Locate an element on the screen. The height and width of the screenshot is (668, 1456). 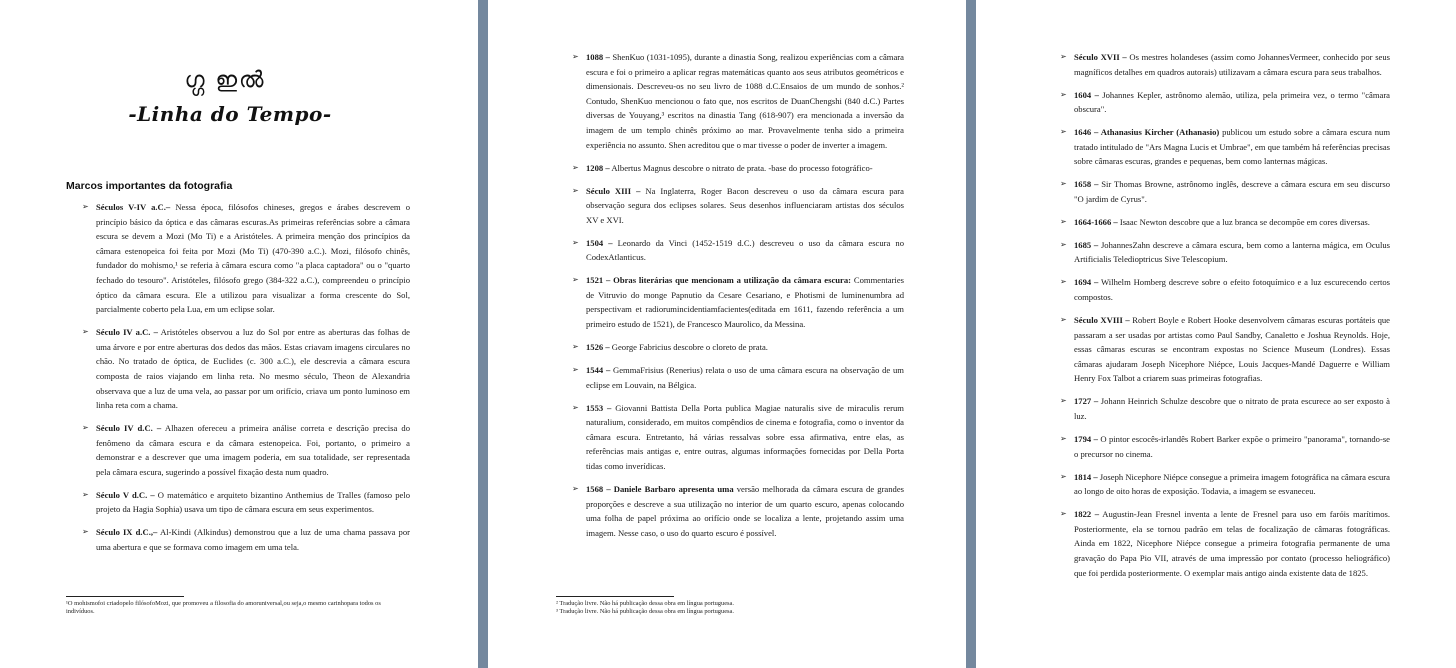
title-ornament: ഗ്ഗ ഇൽ is located at coordinates (225, 80).